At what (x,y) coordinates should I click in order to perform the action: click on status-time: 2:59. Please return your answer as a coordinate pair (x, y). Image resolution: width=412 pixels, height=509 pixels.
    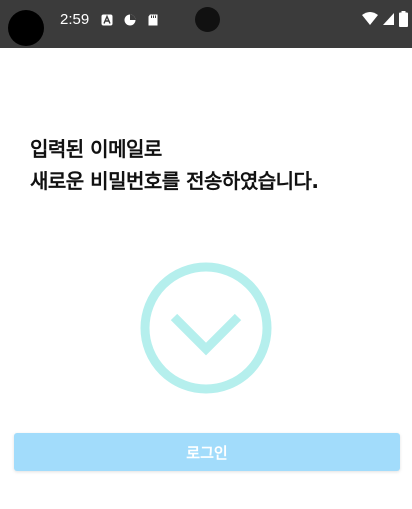
    Looking at the image, I should click on (75, 19).